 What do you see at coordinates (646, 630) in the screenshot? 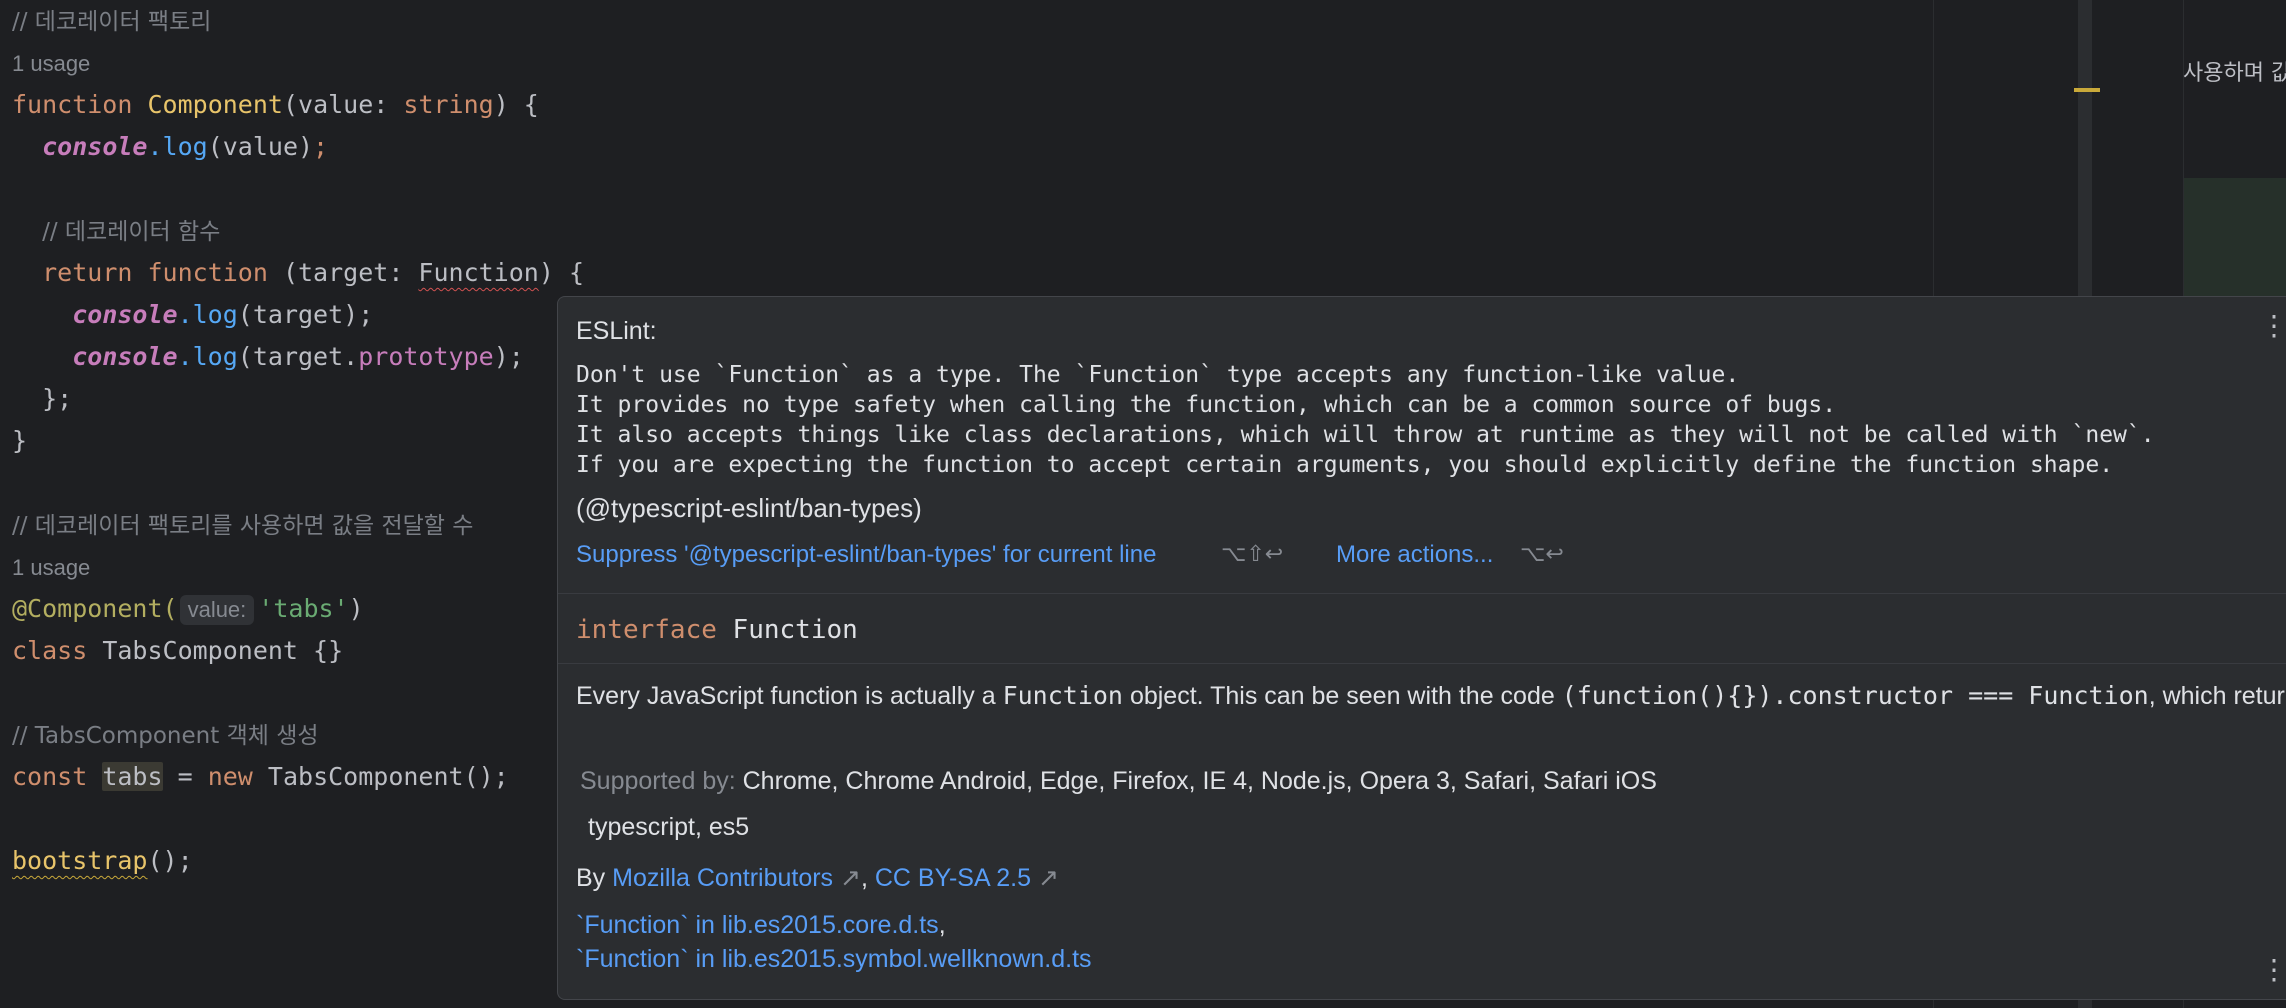
I see `interface-keyword: interface` at bounding box center [646, 630].